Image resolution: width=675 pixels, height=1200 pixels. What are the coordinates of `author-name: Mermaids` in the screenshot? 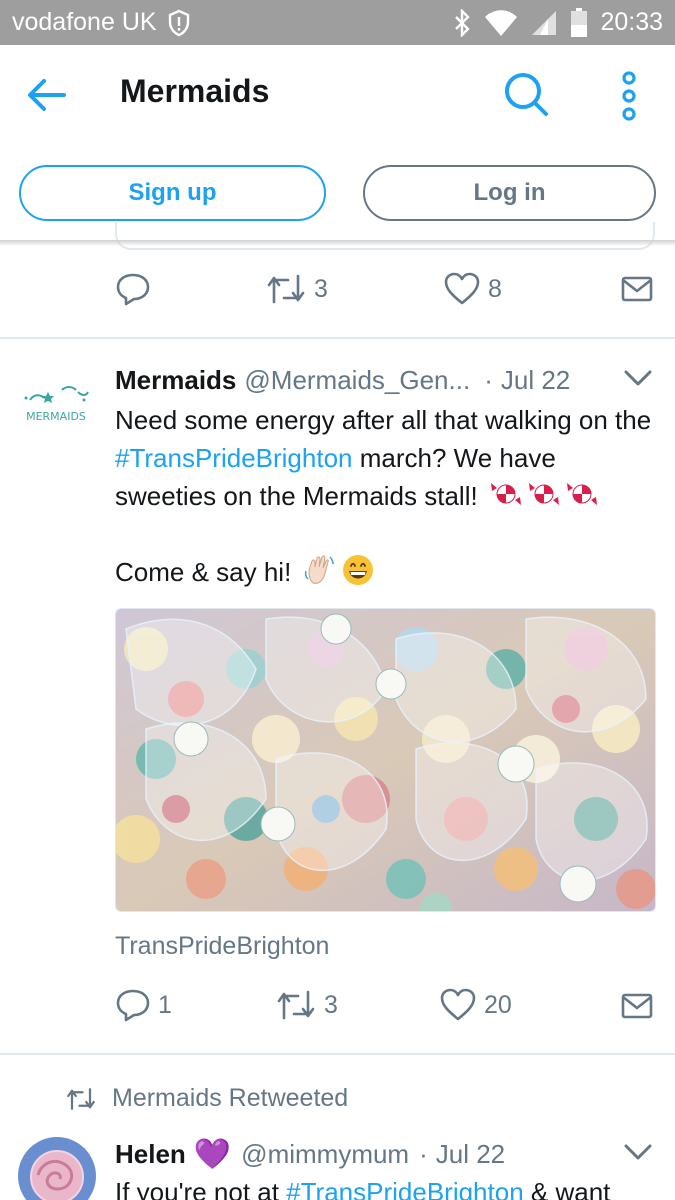 It's located at (175, 380).